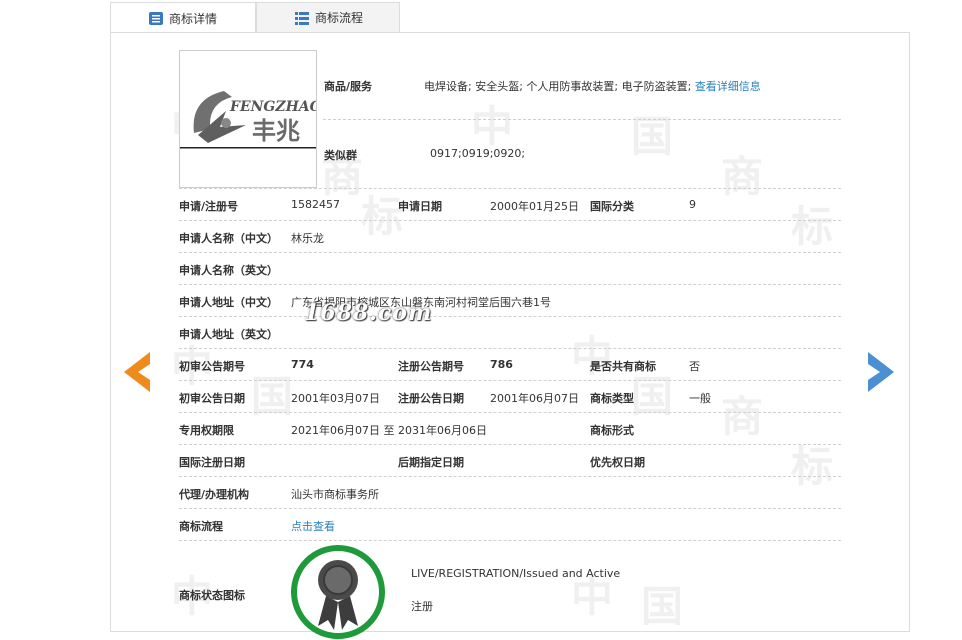  I want to click on tab-trademark-process: 商标流程, so click(328, 17).